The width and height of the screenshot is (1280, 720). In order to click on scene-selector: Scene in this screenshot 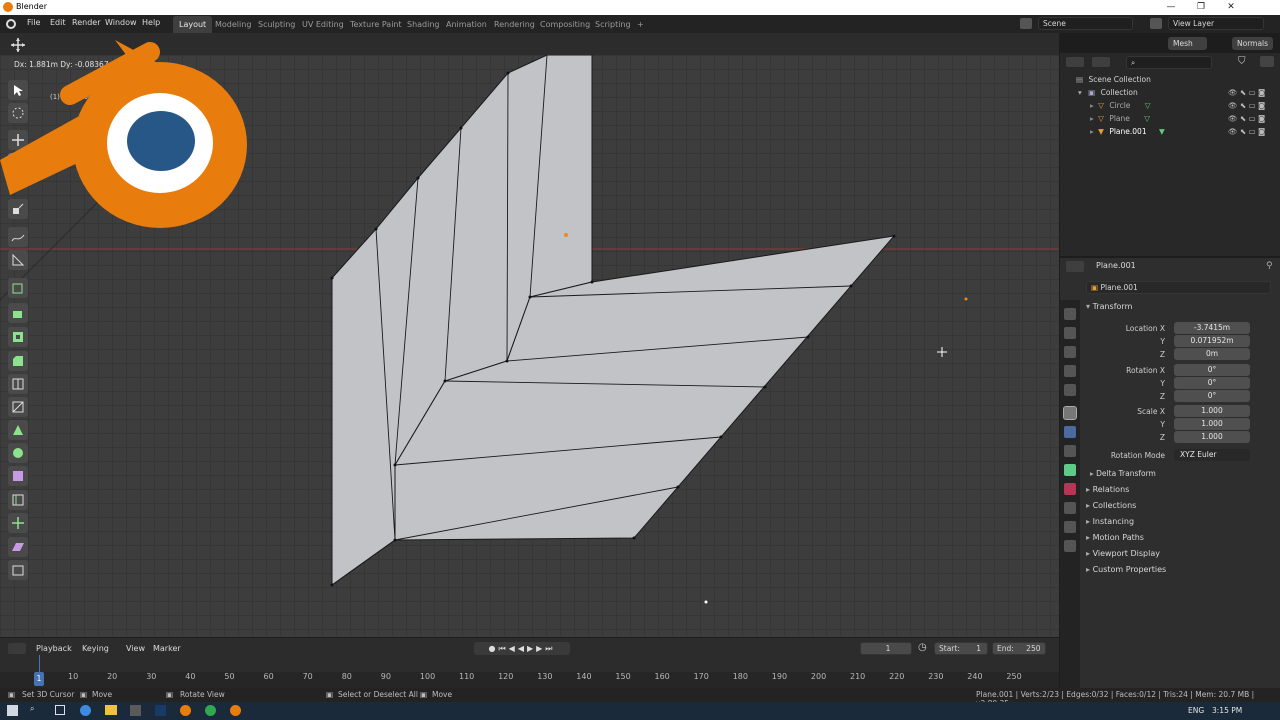, I will do `click(1085, 23)`.